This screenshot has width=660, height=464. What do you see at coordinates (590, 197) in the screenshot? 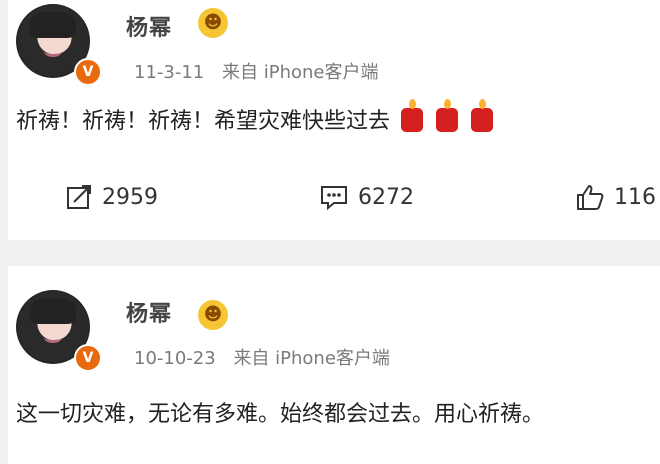
I see `thumbs-up-icon` at bounding box center [590, 197].